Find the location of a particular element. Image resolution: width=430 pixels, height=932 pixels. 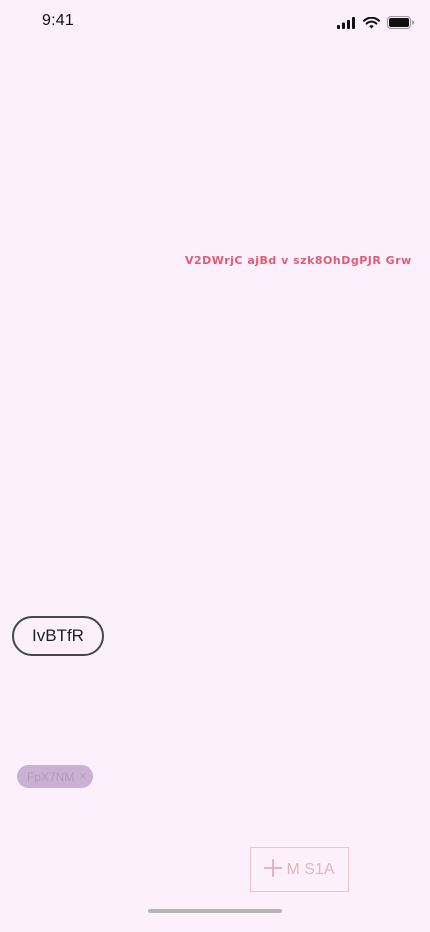

wifi-icon is located at coordinates (371, 23).